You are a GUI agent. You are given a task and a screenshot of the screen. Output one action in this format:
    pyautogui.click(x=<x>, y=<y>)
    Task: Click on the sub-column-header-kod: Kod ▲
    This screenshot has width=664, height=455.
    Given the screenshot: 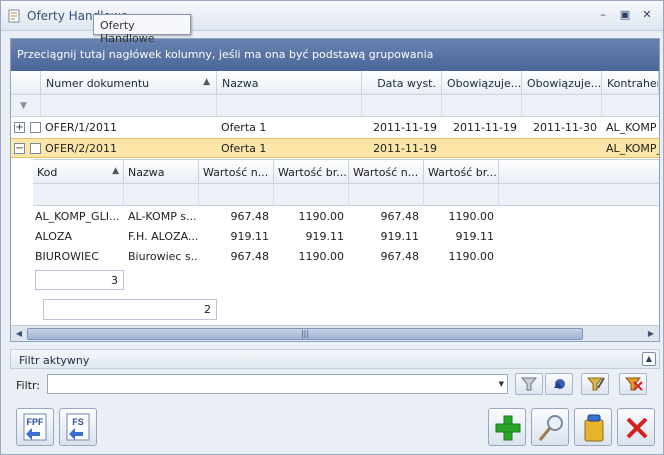 What is the action you would take?
    pyautogui.click(x=78, y=172)
    